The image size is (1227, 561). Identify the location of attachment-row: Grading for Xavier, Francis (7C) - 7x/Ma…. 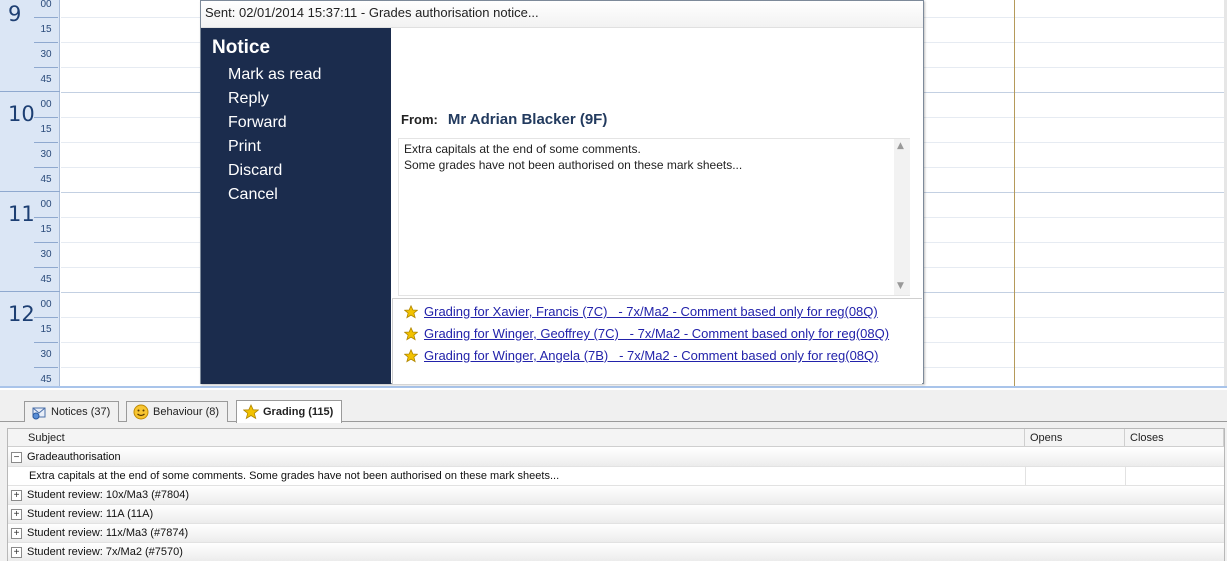
(641, 311).